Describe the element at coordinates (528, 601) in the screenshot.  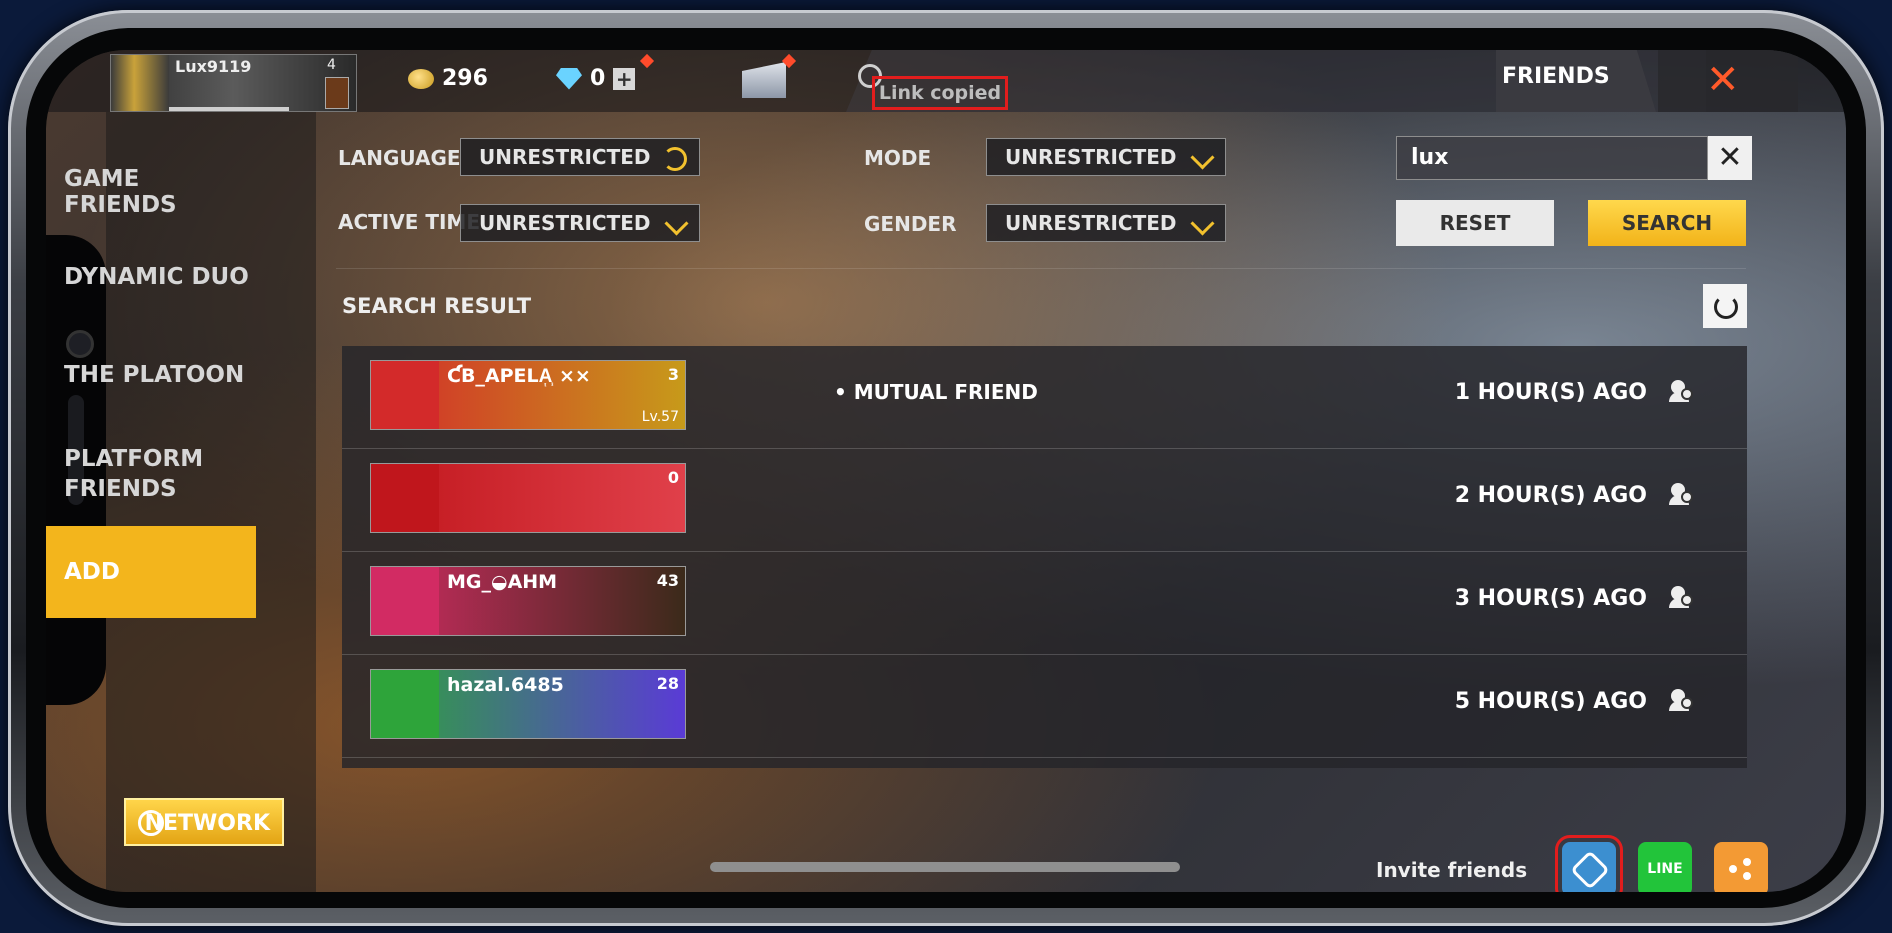
I see `player-card: MG_◒AHM 43` at that location.